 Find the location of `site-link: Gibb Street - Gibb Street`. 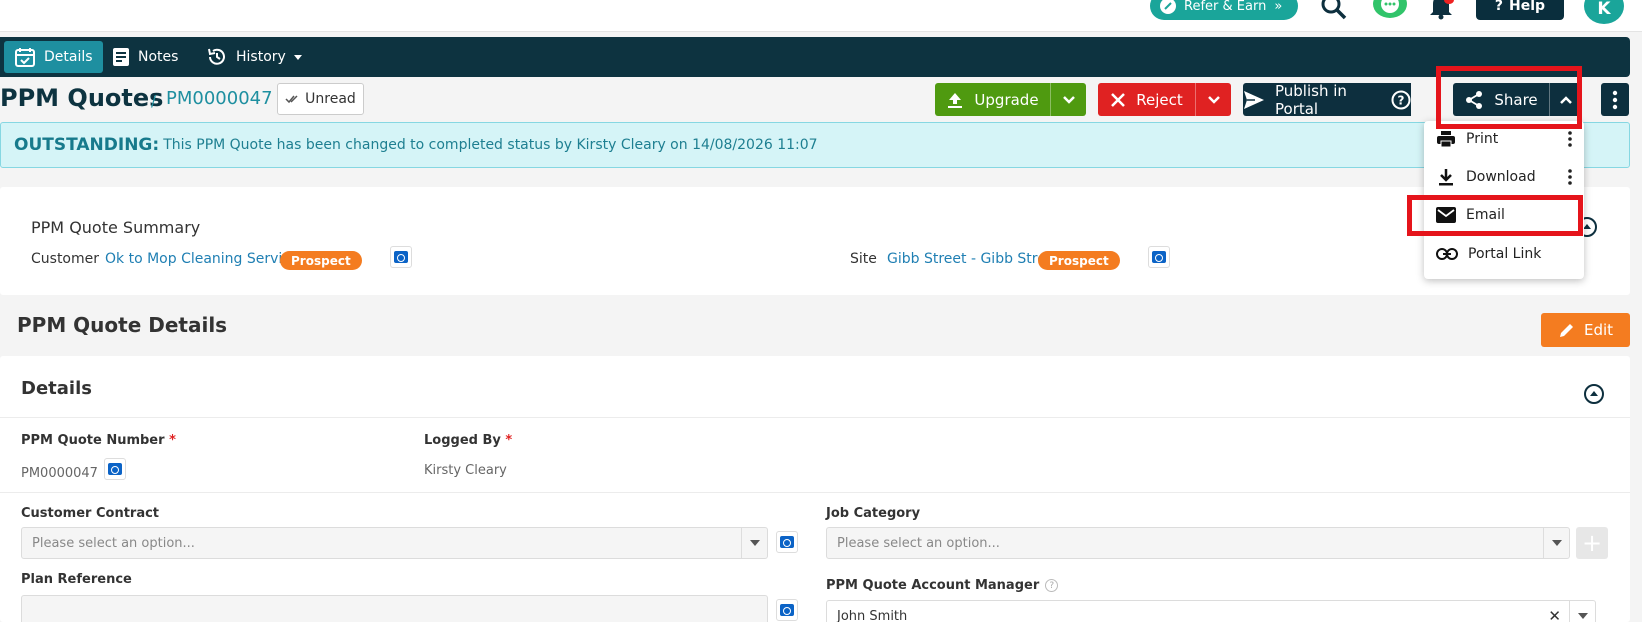

site-link: Gibb Street - Gibb Street is located at coordinates (973, 259).